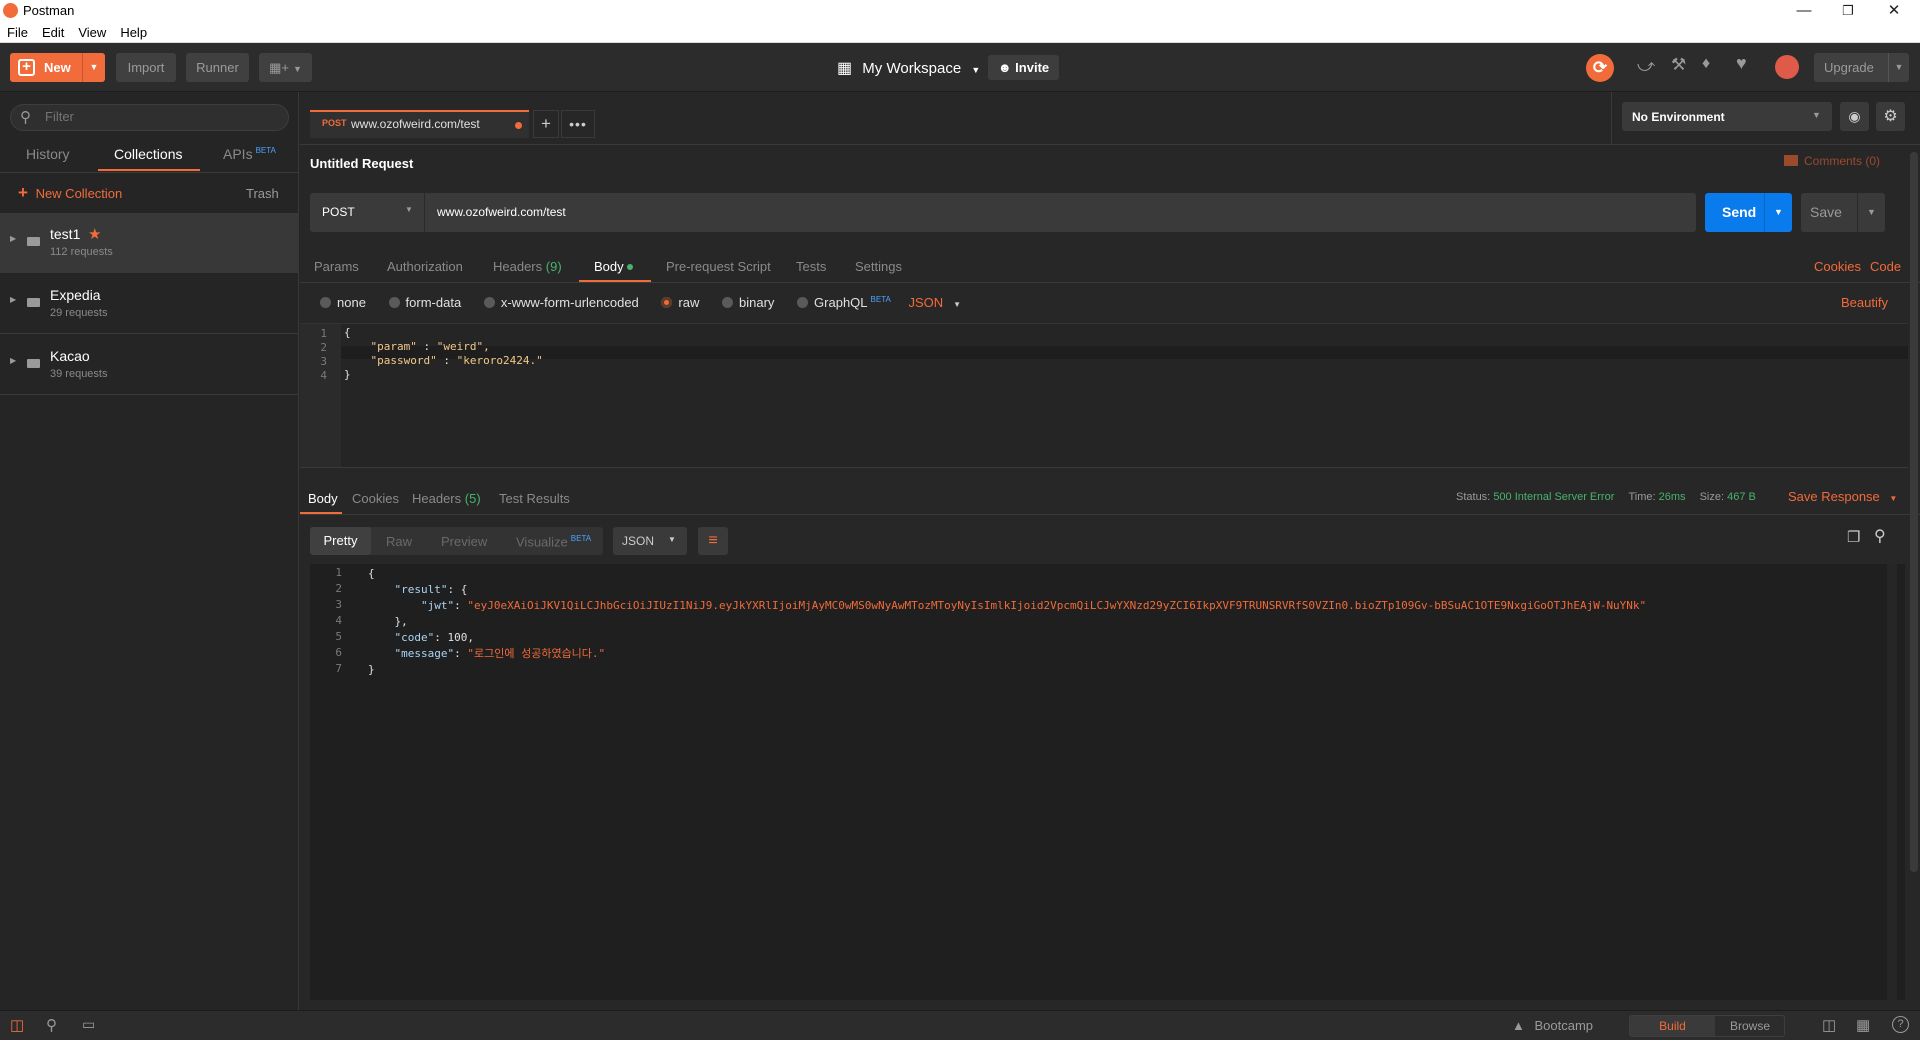  Describe the element at coordinates (285, 67) in the screenshot. I see `new-window-button: ▦+ ▼` at that location.